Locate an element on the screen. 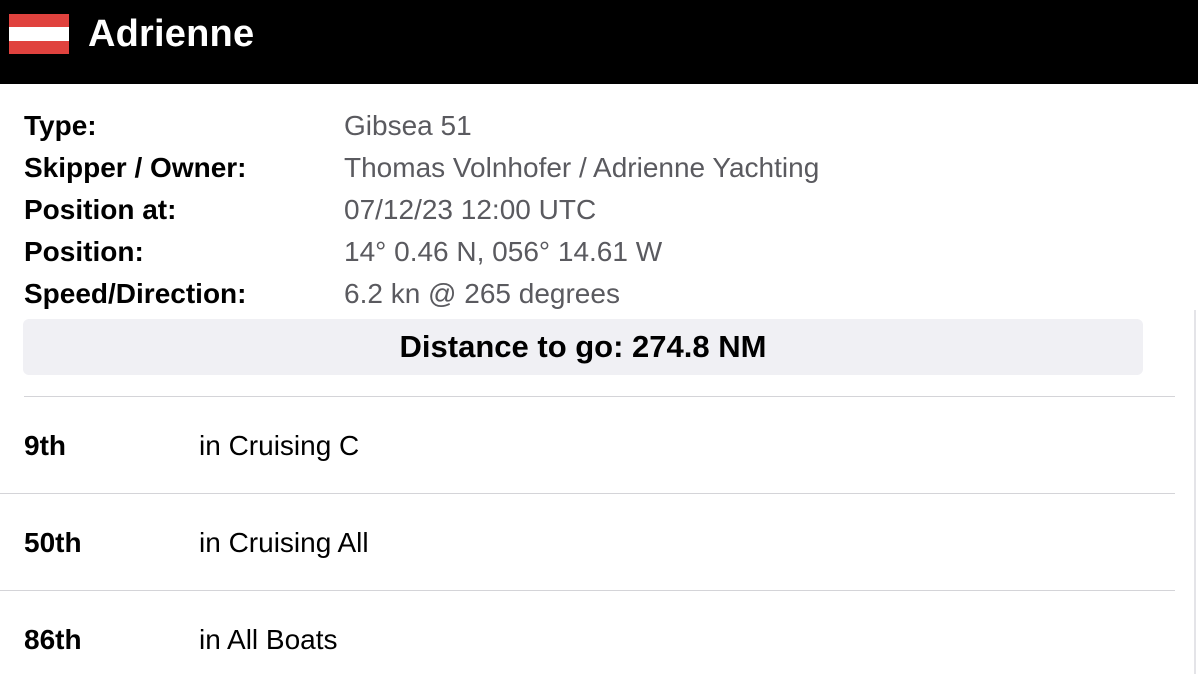 This screenshot has width=1198, height=688. ranking-position: 50th is located at coordinates (53, 542).